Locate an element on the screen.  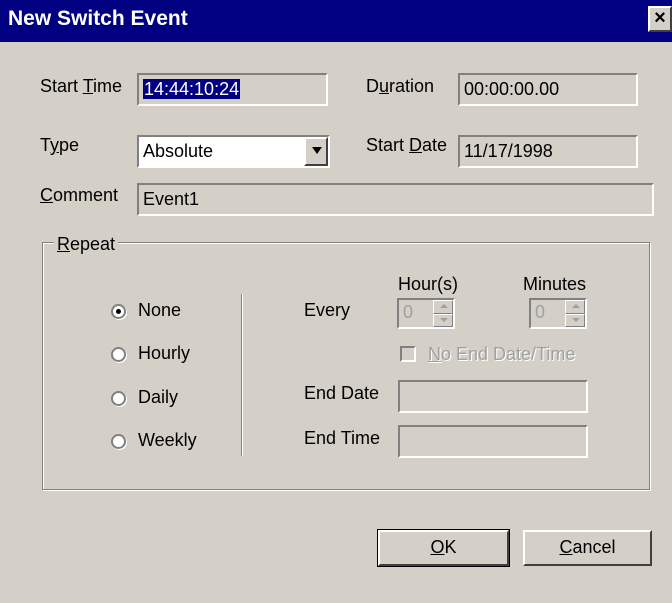
radio-weekly-label: Weekly is located at coordinates (167, 440).